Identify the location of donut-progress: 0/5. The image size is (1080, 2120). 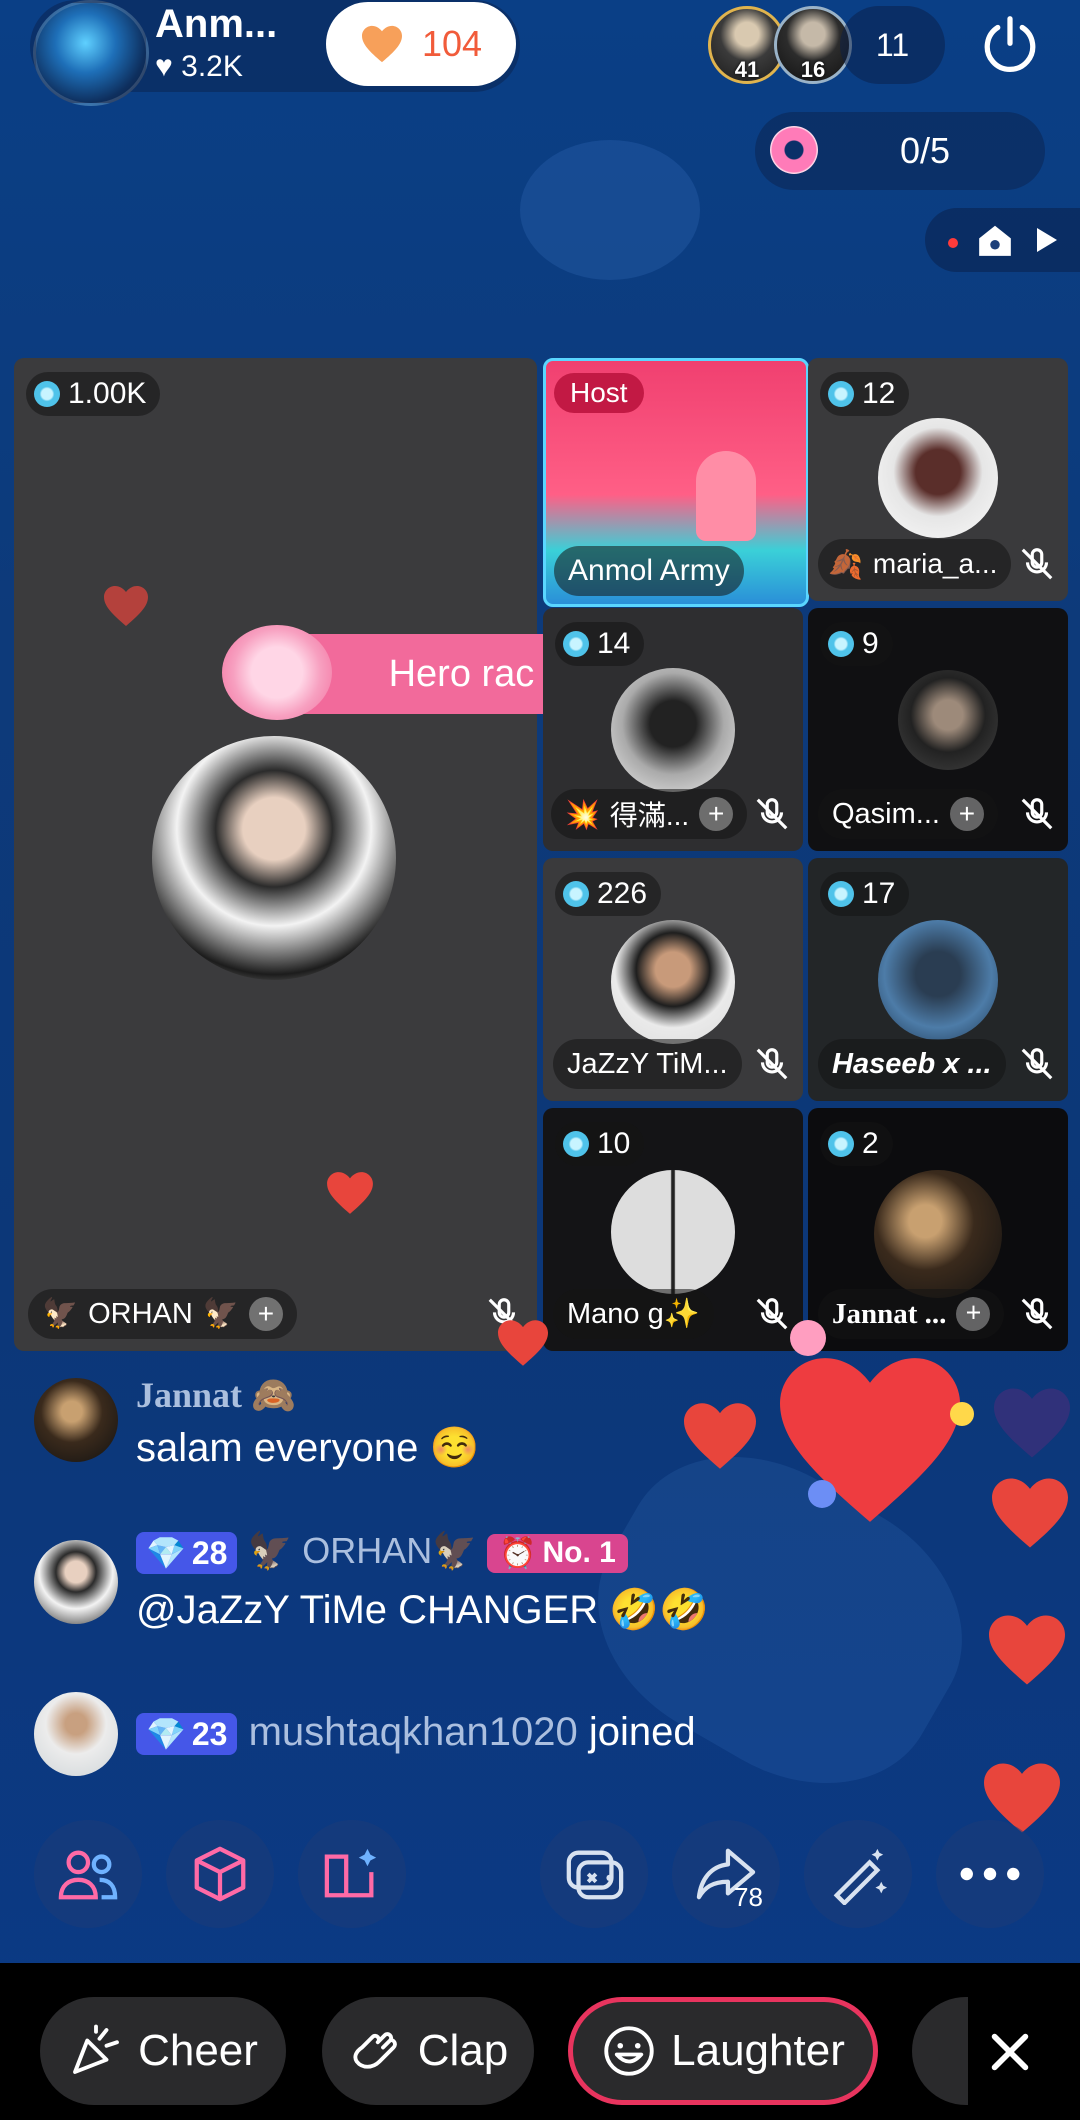
(925, 150).